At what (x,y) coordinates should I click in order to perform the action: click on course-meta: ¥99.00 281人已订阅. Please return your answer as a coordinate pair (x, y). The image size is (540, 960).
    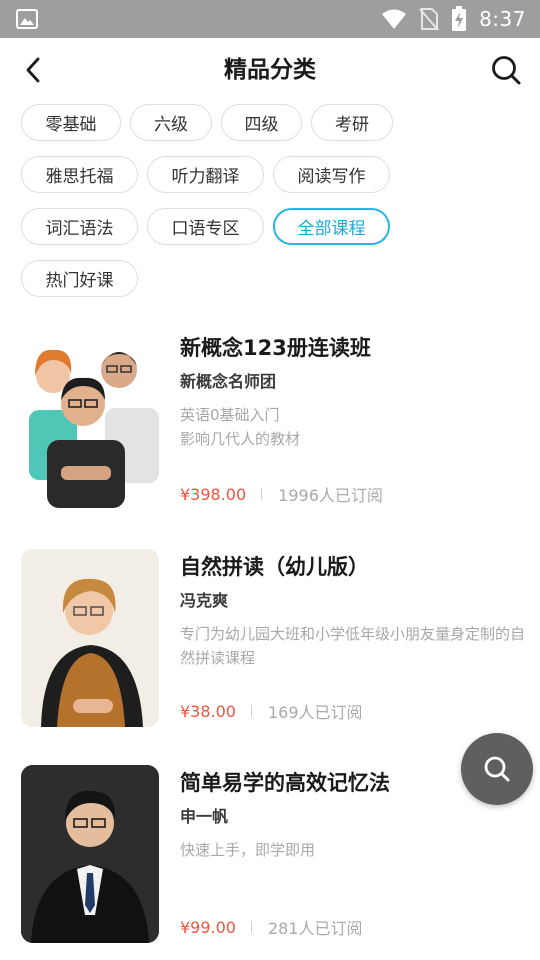
    Looking at the image, I should click on (271, 927).